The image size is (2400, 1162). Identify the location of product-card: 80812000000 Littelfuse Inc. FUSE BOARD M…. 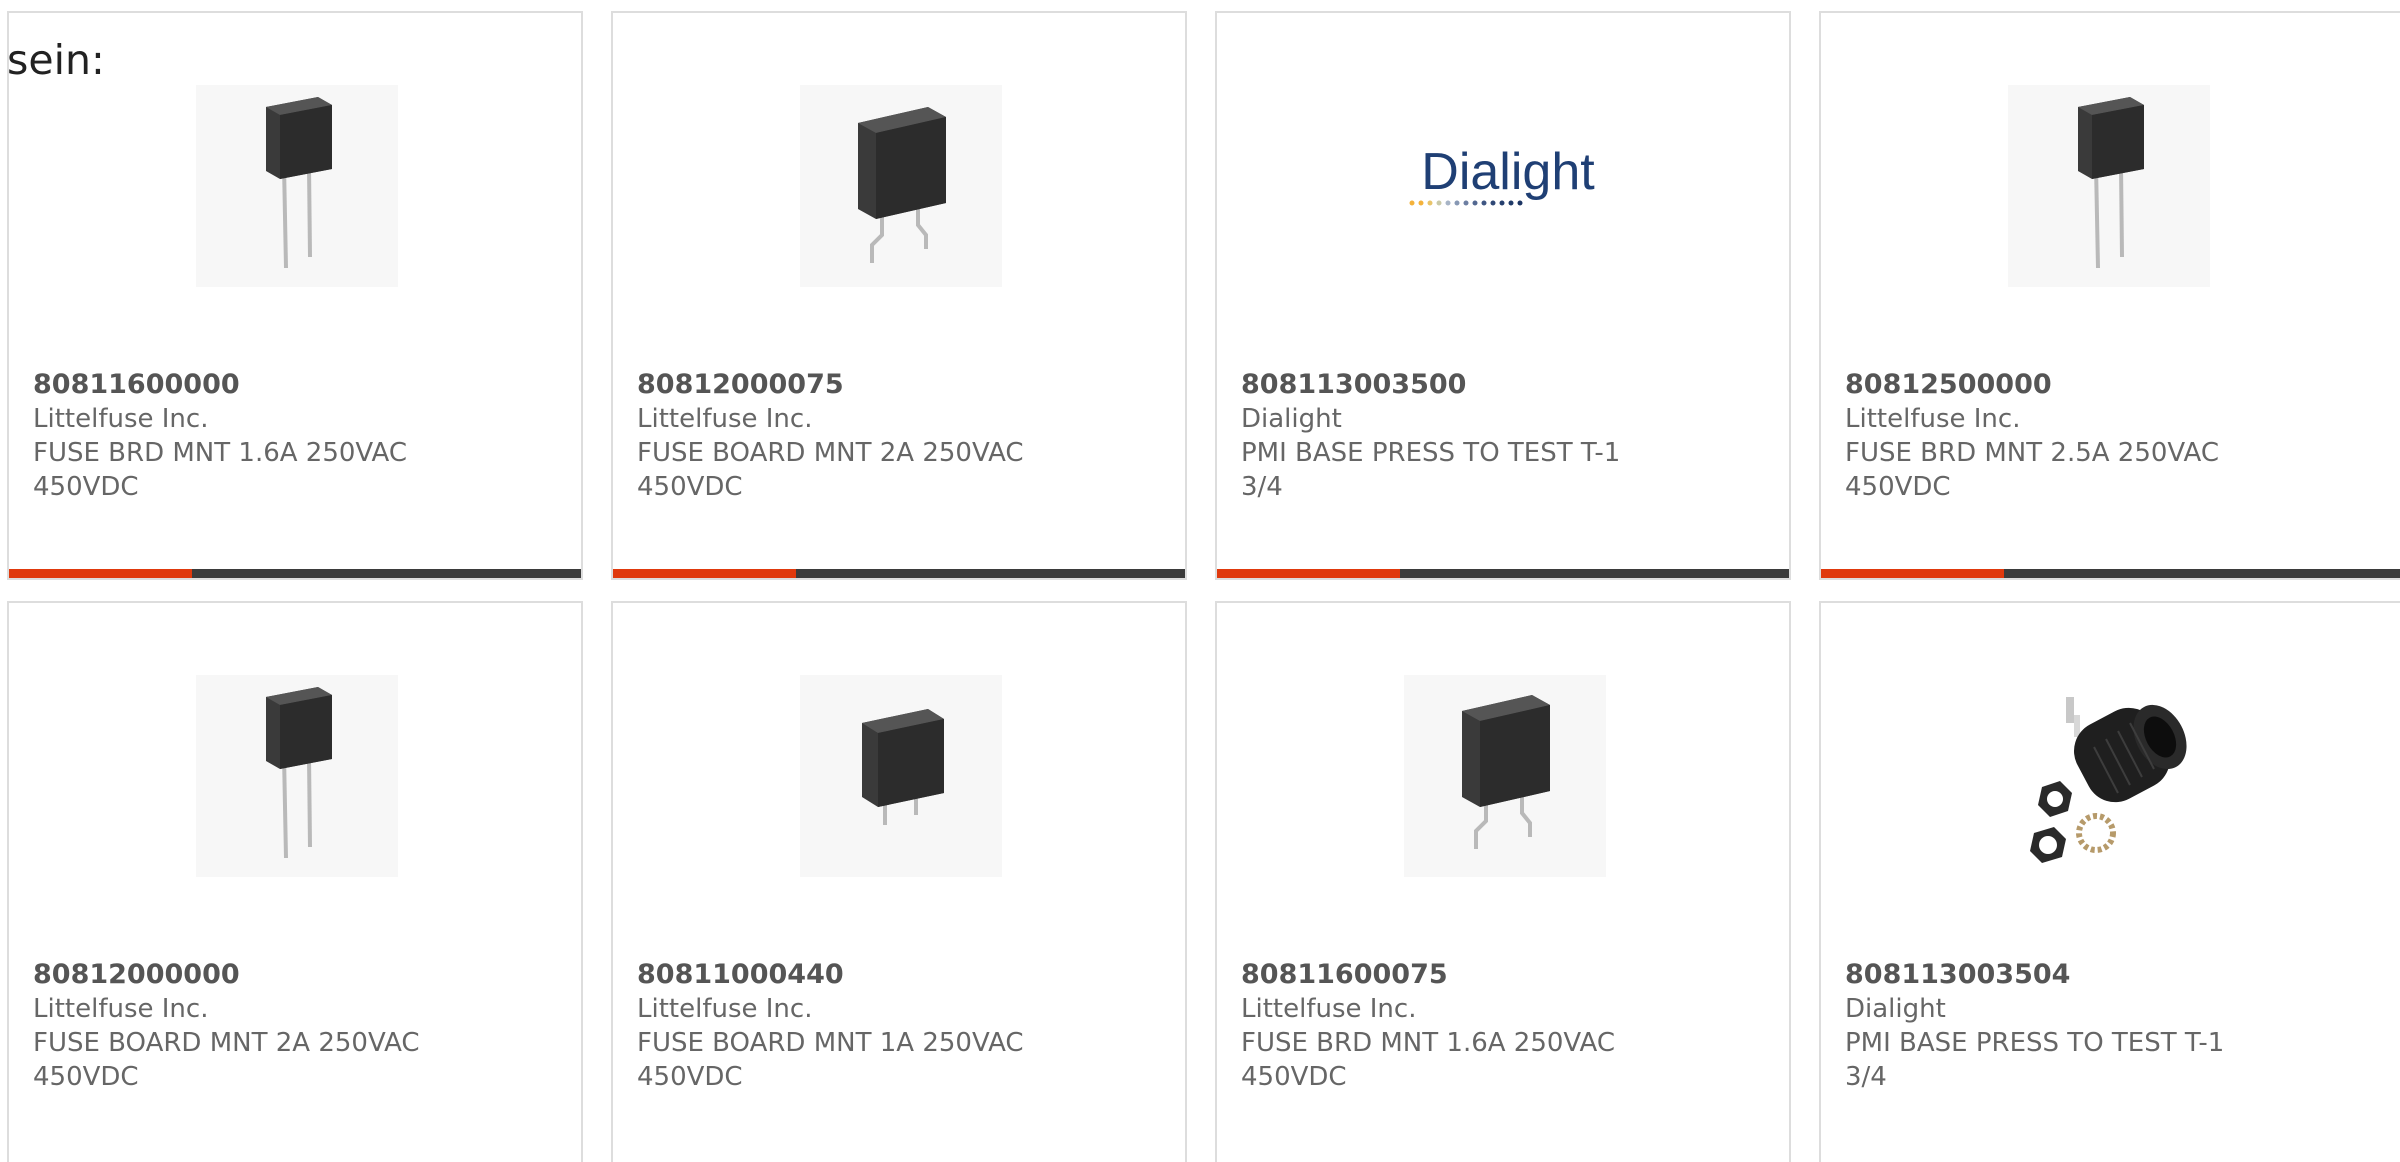
(295, 881).